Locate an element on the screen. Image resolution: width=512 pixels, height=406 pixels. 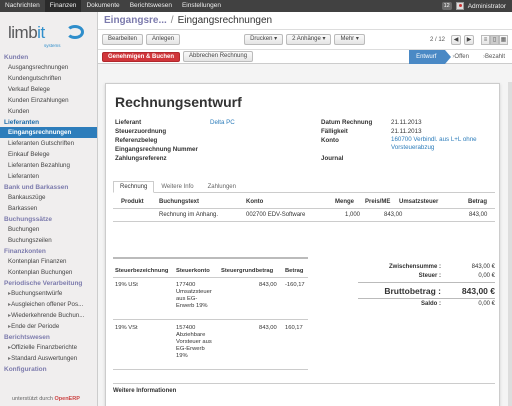
next-record-button: ▶ is located at coordinates (469, 39).